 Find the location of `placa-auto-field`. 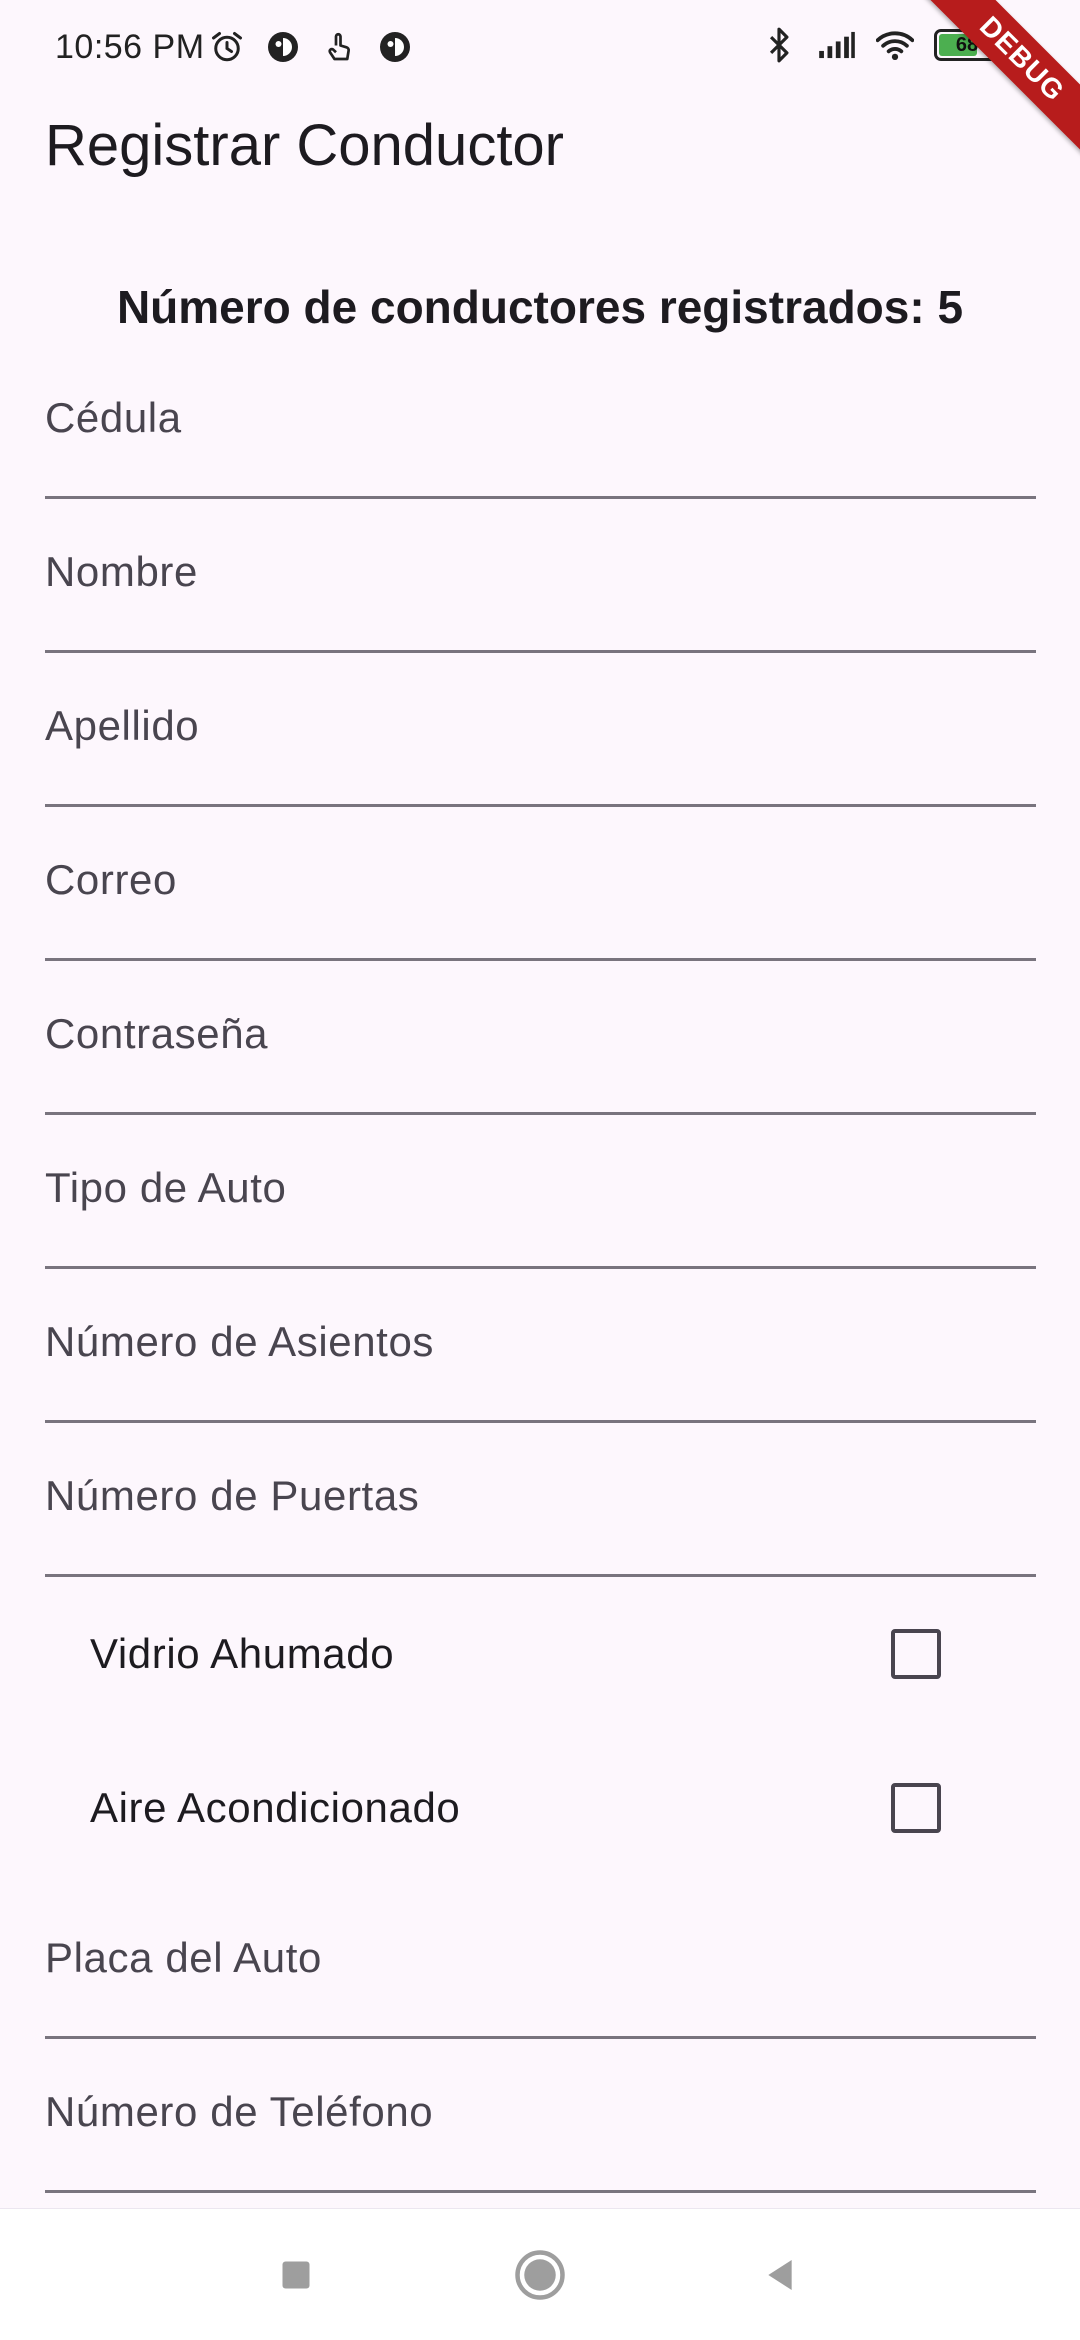

placa-auto-field is located at coordinates (540, 1962).